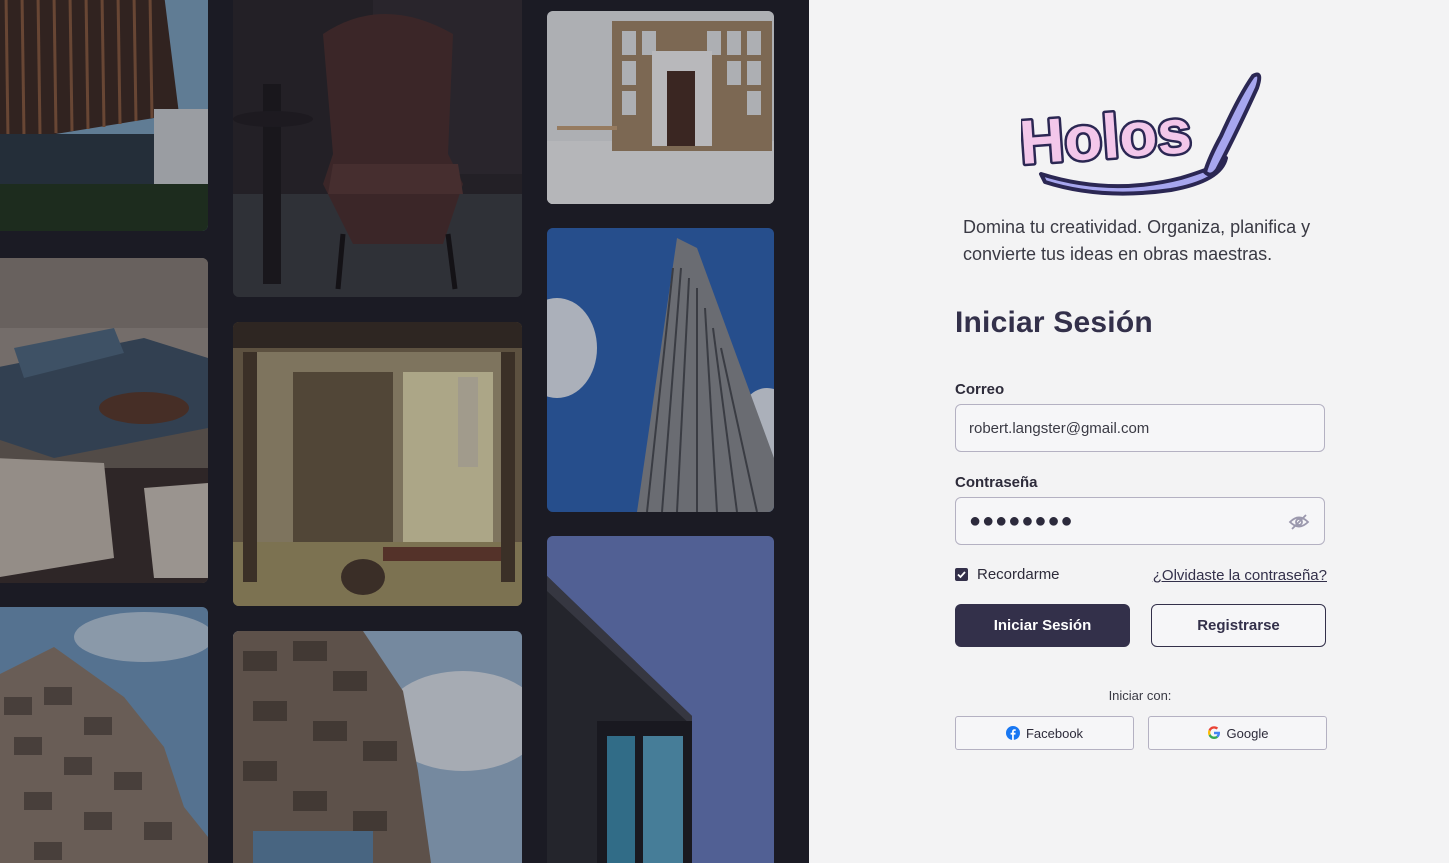 The width and height of the screenshot is (1449, 863). What do you see at coordinates (377, 464) in the screenshot?
I see `japanese-room-photo` at bounding box center [377, 464].